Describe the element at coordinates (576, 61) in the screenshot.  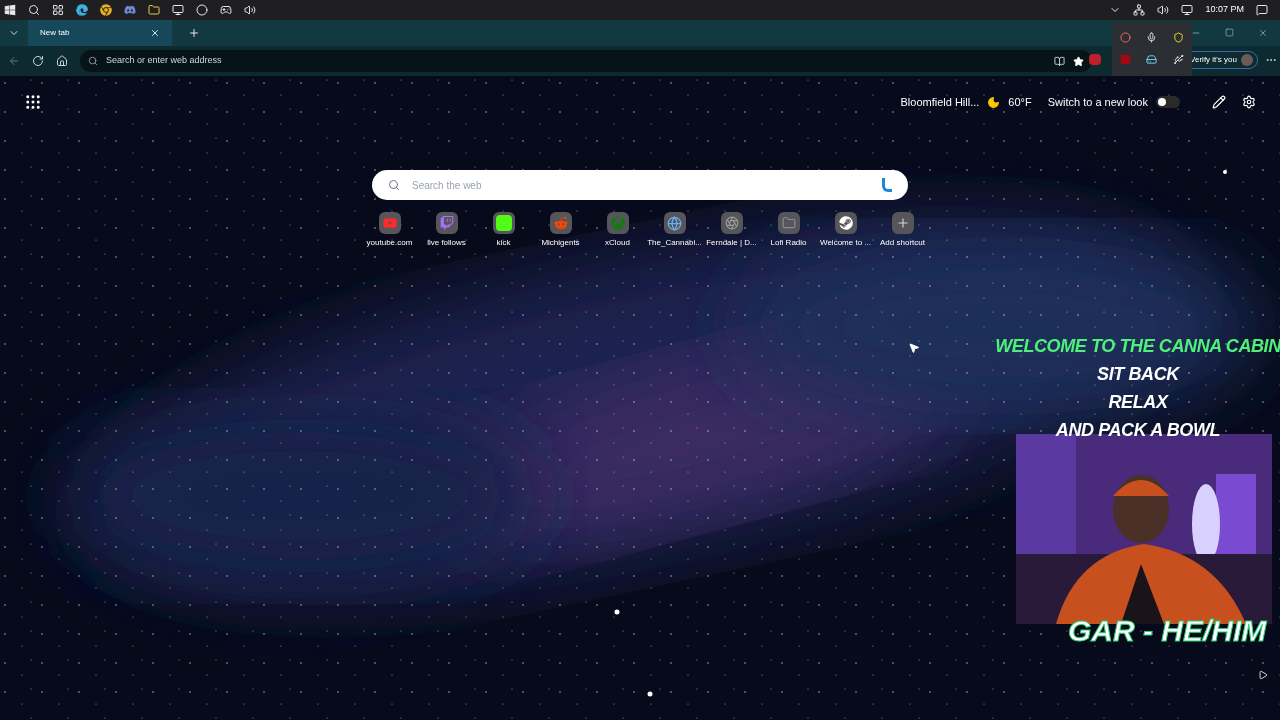
I see `address-input: Search or enter web address` at that location.